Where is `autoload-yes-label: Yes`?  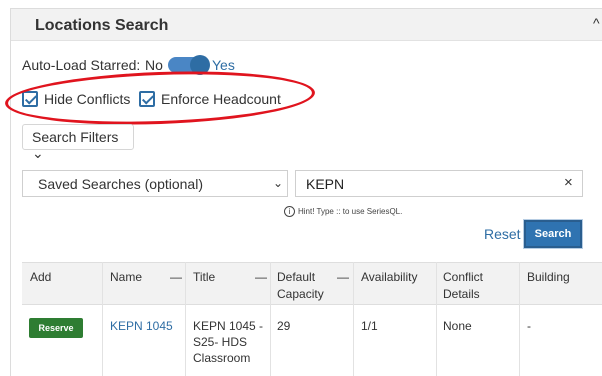
autoload-yes-label: Yes is located at coordinates (223, 65).